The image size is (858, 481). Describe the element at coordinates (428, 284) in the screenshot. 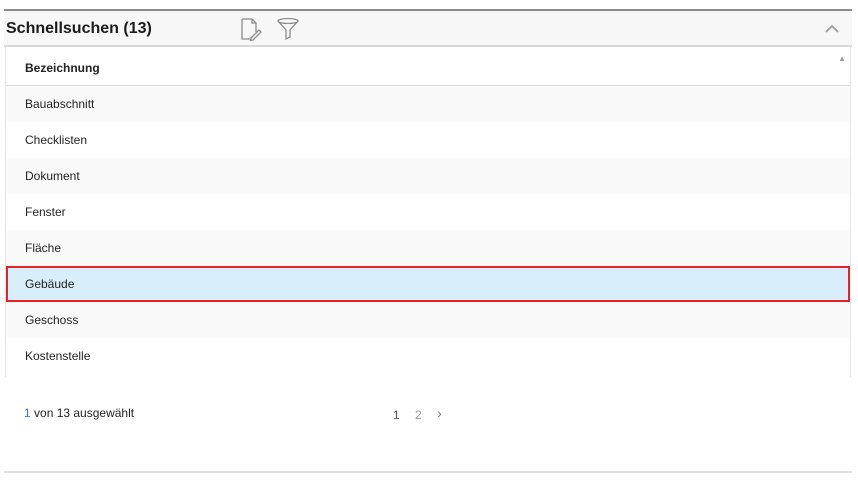

I see `table-row: Gebäude` at that location.